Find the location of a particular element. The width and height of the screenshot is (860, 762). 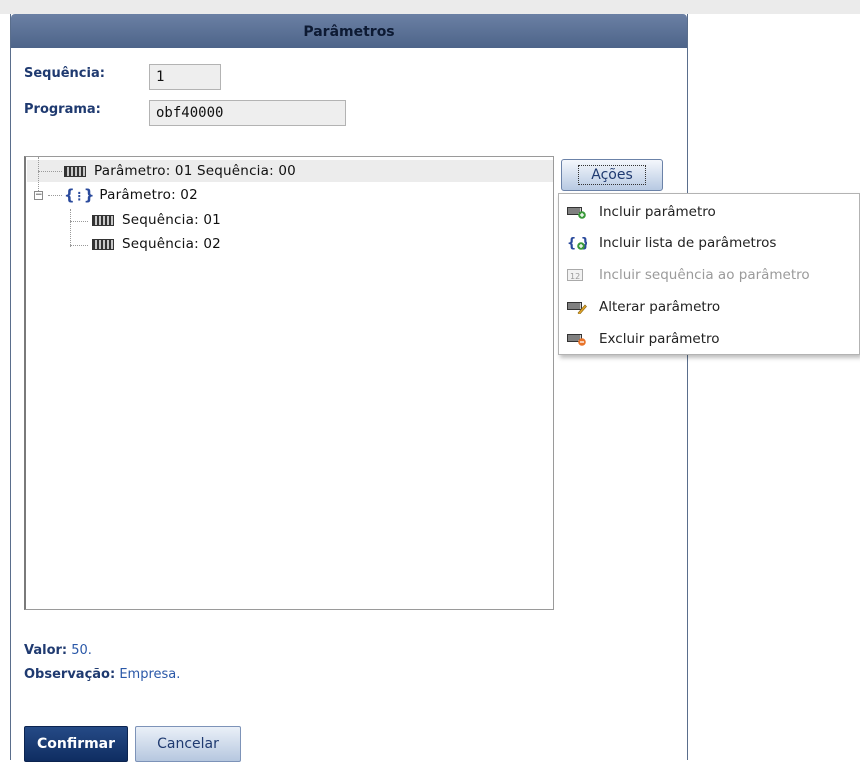

tree-node-sequencia-01: Sequência: 01 is located at coordinates (156, 220).